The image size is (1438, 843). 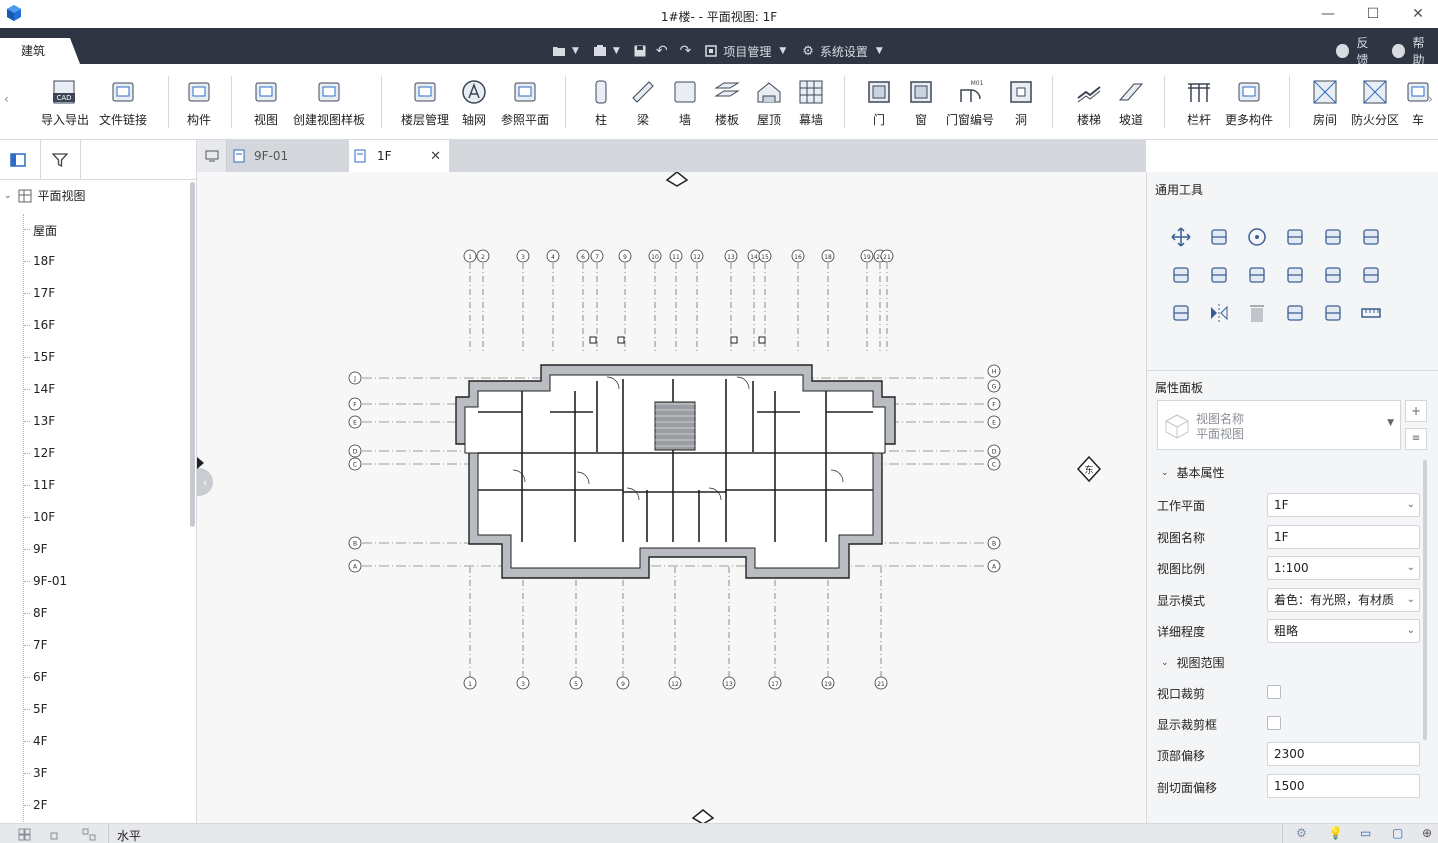 What do you see at coordinates (44, 389) in the screenshot?
I see `tree-item-level: 14F` at bounding box center [44, 389].